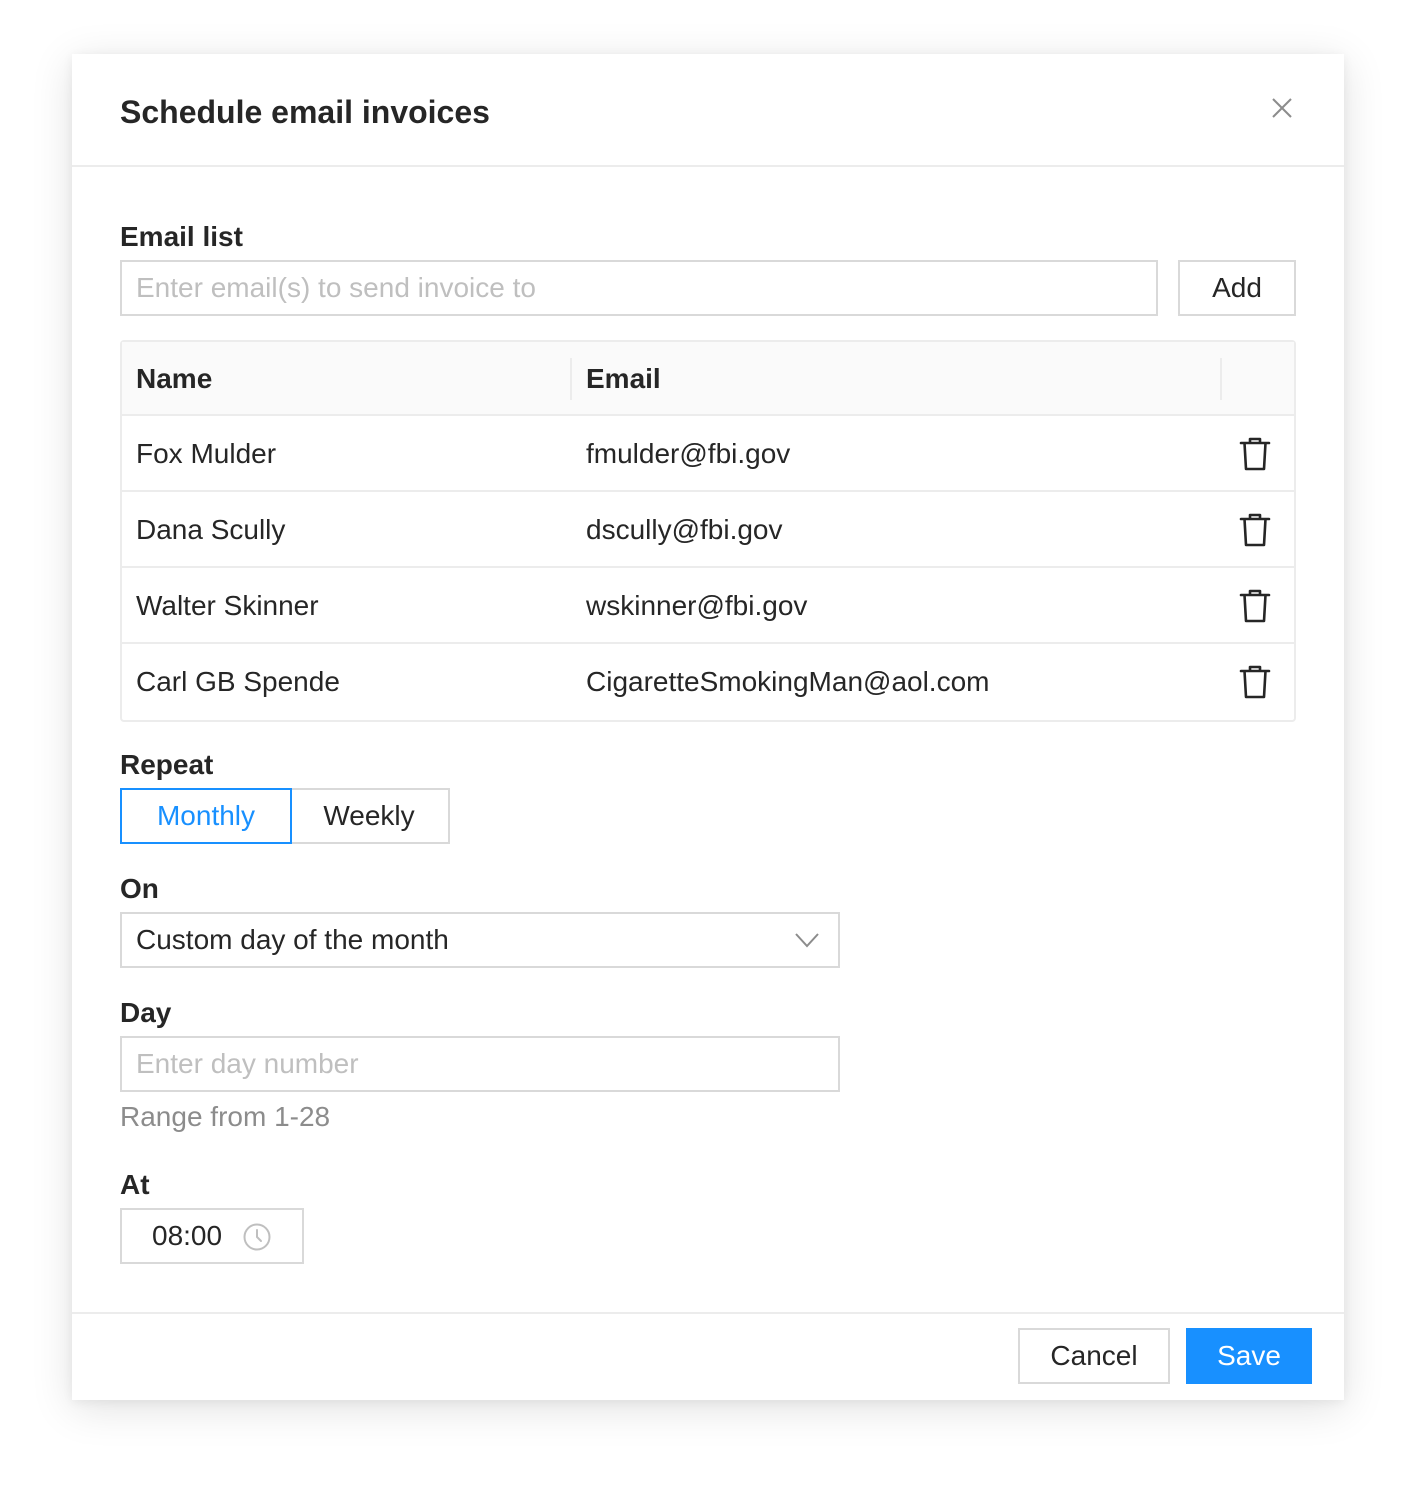  Describe the element at coordinates (708, 1356) in the screenshot. I see `dialog-footer: Cancel Save` at that location.